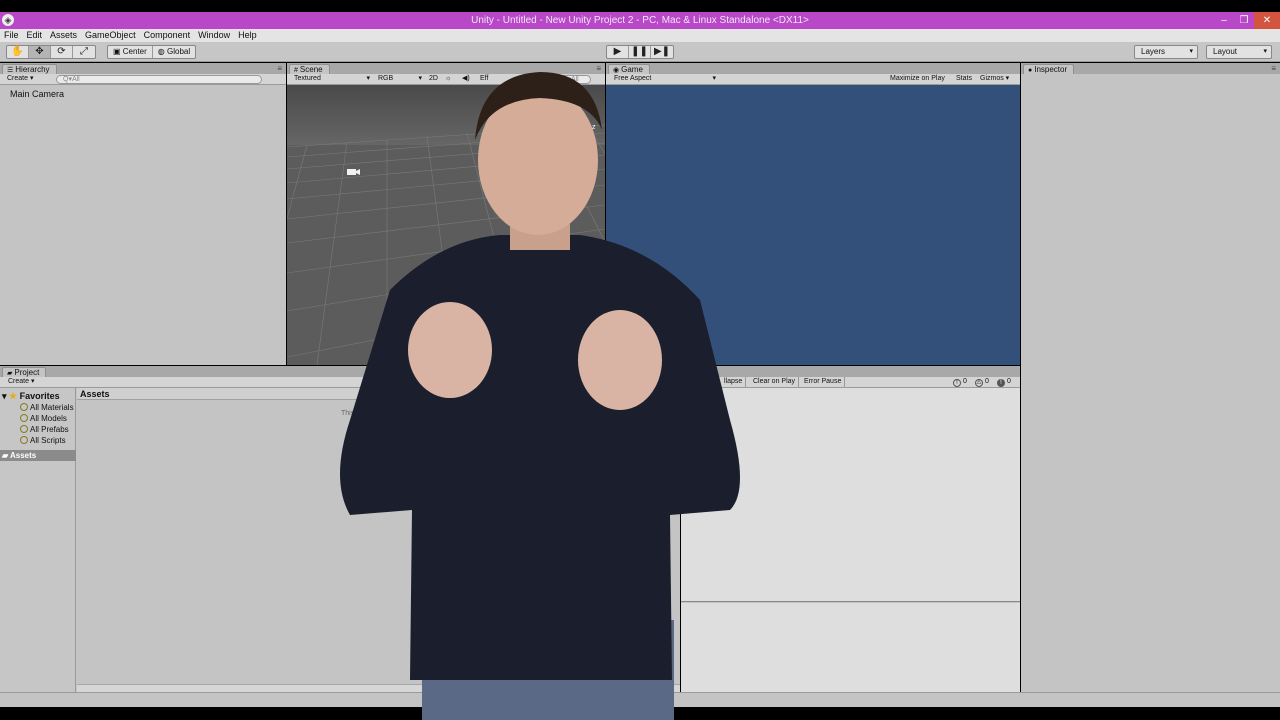 This screenshot has height=720, width=1280. I want to click on hierarchy-search-input: Q▾All, so click(159, 79).